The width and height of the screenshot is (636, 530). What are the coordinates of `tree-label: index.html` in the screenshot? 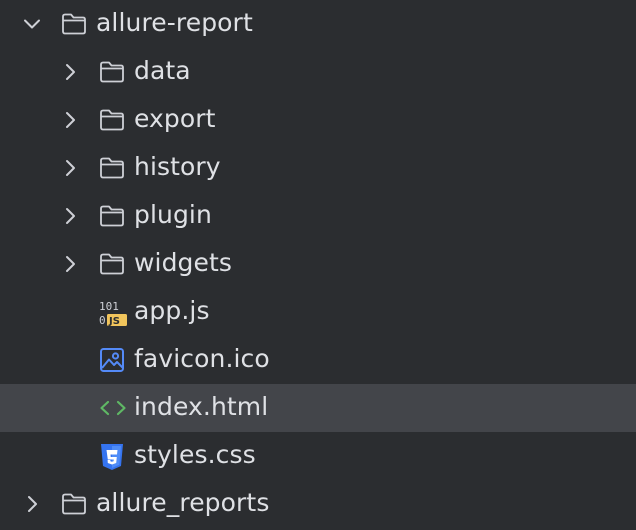 It's located at (201, 406).